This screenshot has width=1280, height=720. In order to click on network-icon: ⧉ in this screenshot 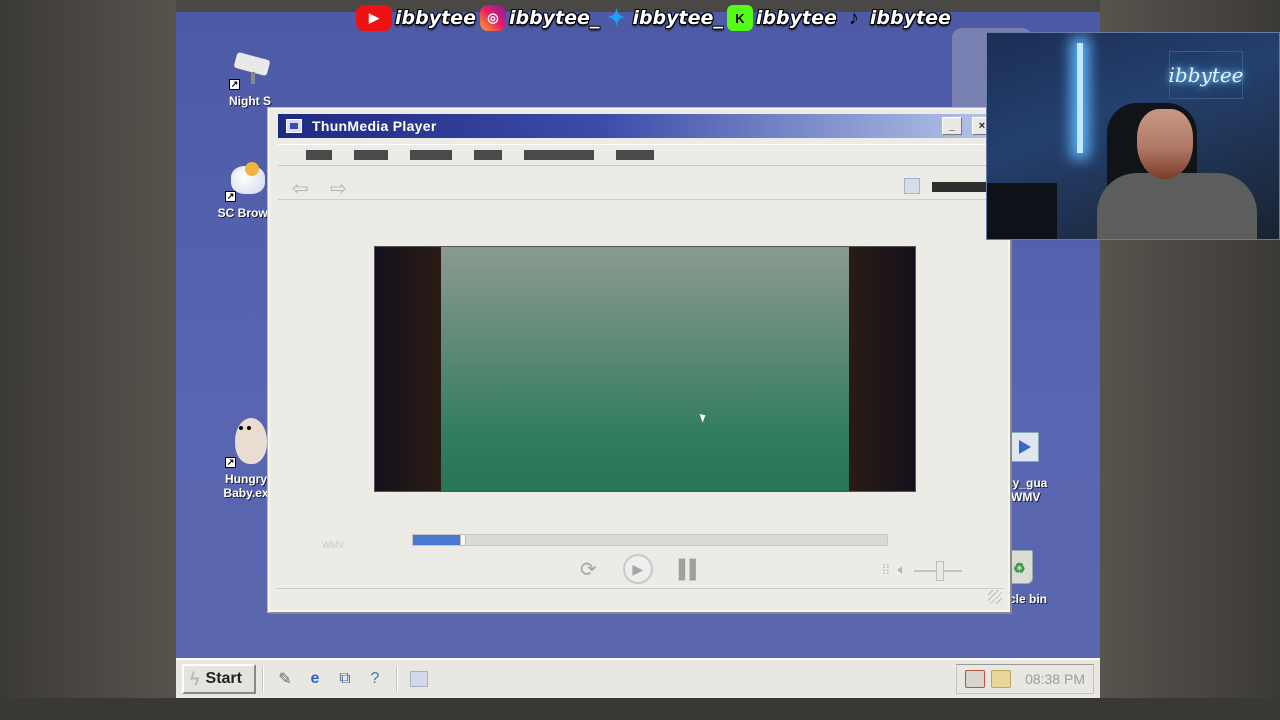, I will do `click(345, 679)`.